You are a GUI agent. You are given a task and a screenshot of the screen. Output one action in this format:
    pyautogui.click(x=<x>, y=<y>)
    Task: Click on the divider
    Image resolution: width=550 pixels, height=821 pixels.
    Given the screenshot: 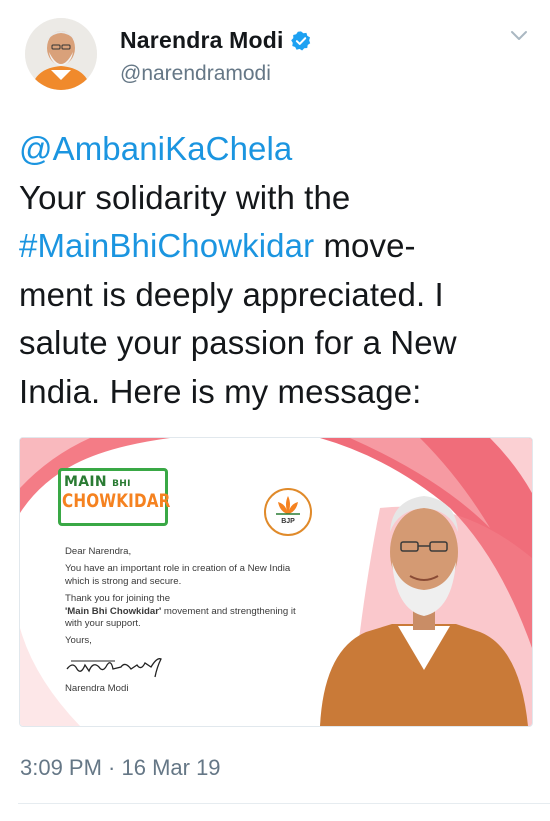 What is the action you would take?
    pyautogui.click(x=284, y=803)
    